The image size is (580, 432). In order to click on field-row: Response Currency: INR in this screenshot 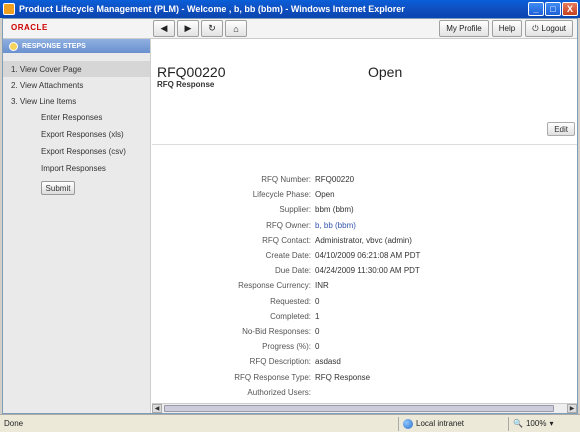, I will do `click(364, 285)`.